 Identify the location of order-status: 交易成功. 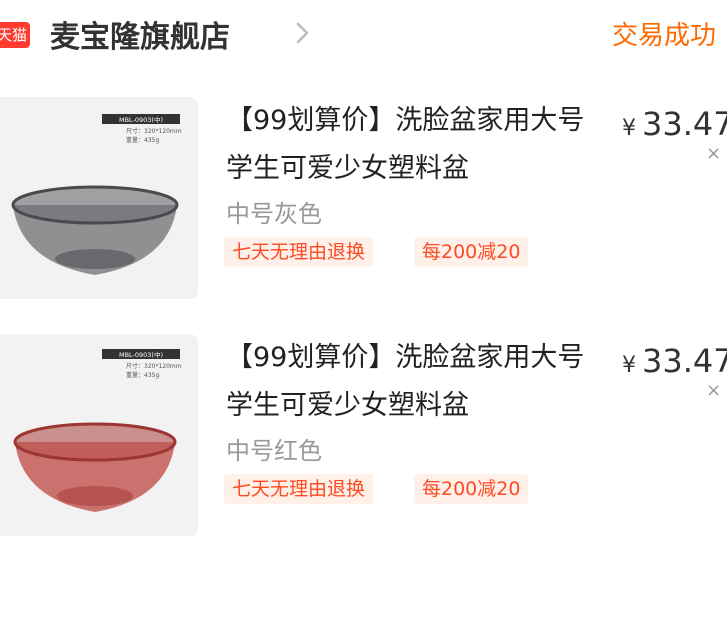
(664, 36).